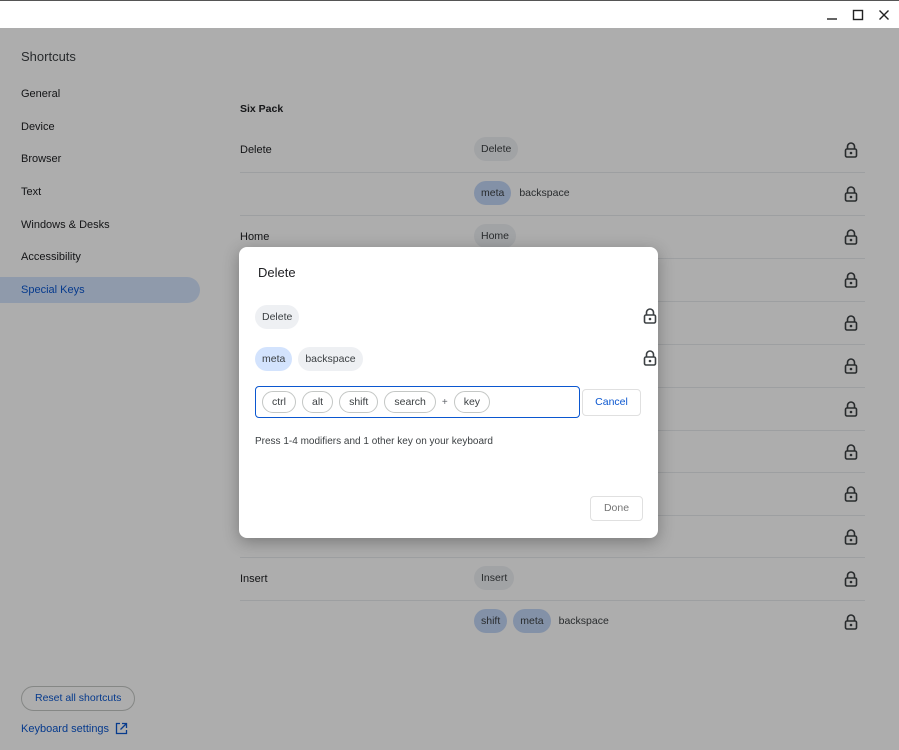  I want to click on key-chip: Delete, so click(277, 317).